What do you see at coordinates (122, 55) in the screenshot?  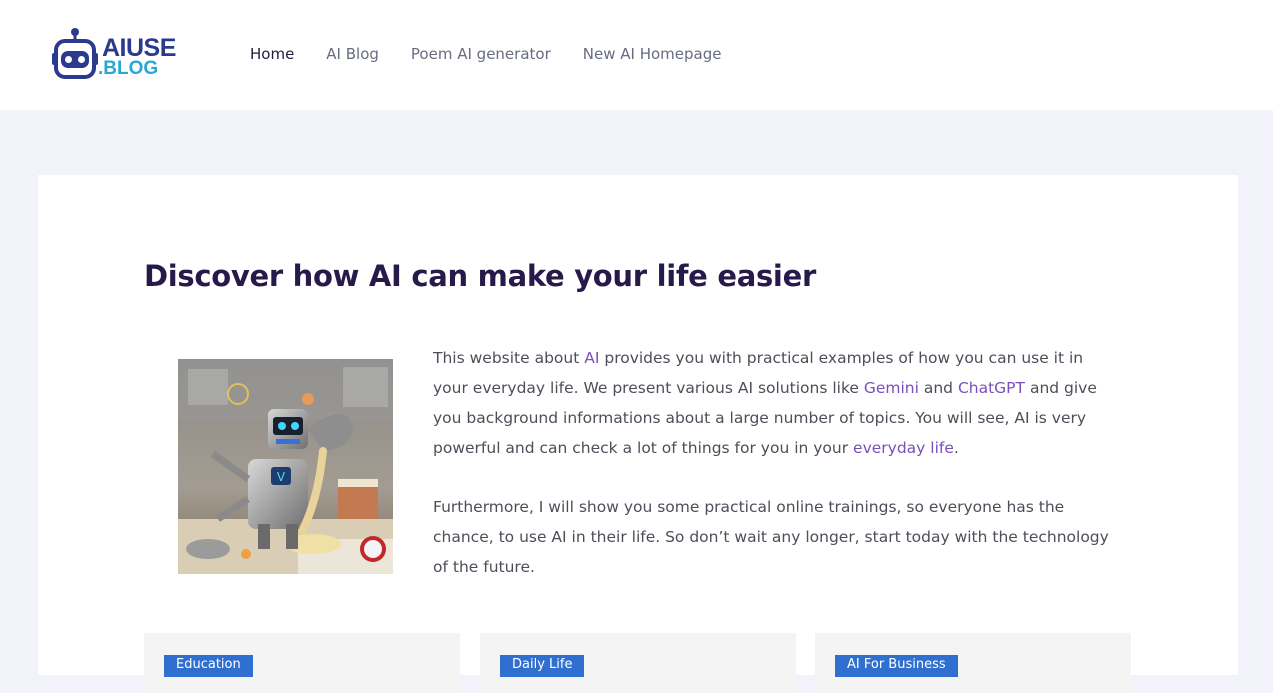 I see `site-logo: AIUSE .BLOG` at bounding box center [122, 55].